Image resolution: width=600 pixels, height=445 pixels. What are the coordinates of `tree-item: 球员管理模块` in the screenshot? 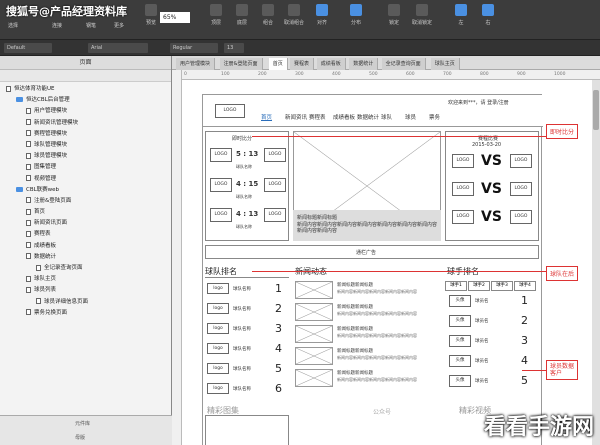 It's located at (85, 156).